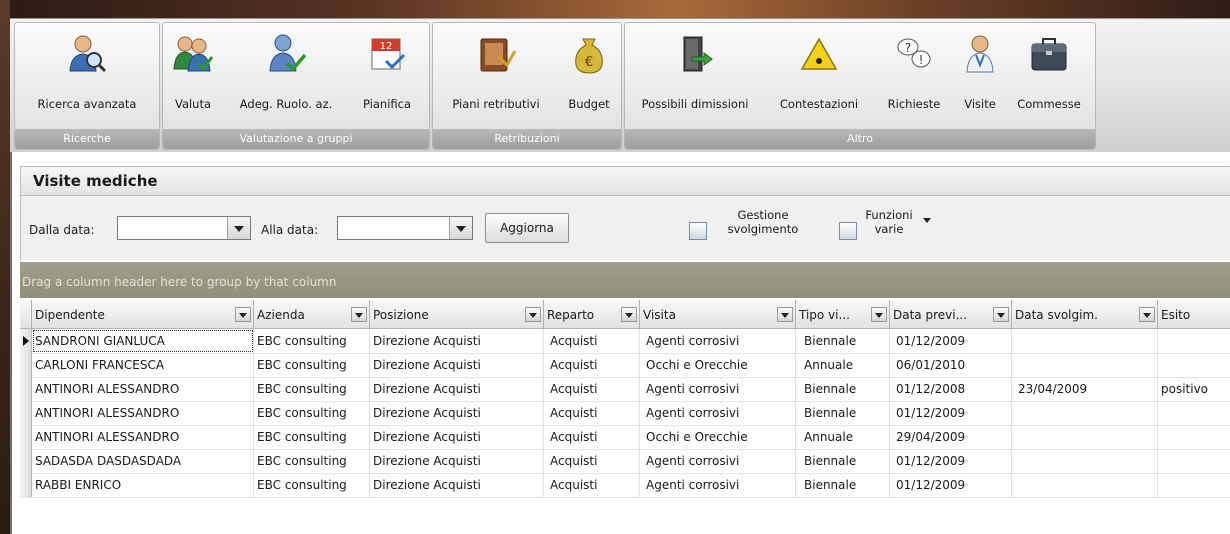  What do you see at coordinates (951, 365) in the screenshot?
I see `cell-data-prevista: 06/01/2010` at bounding box center [951, 365].